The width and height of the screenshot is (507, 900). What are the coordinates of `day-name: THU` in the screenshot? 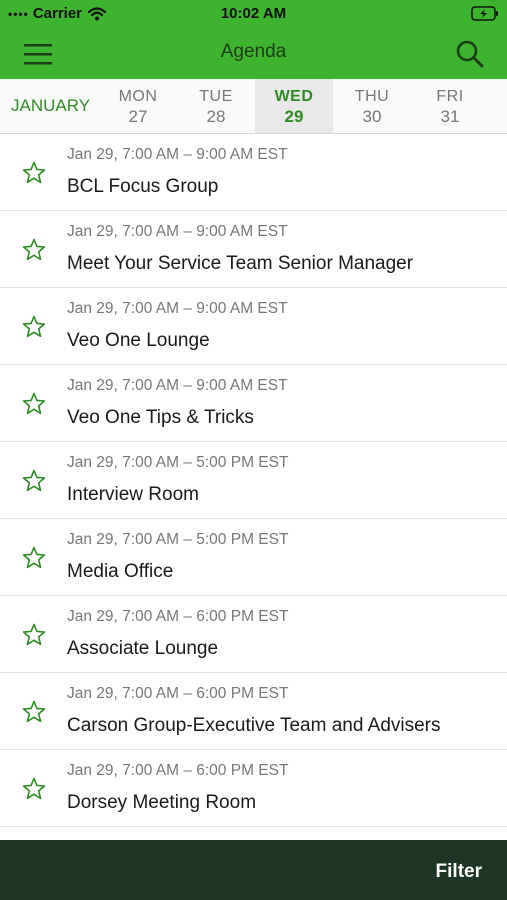 It's located at (372, 96).